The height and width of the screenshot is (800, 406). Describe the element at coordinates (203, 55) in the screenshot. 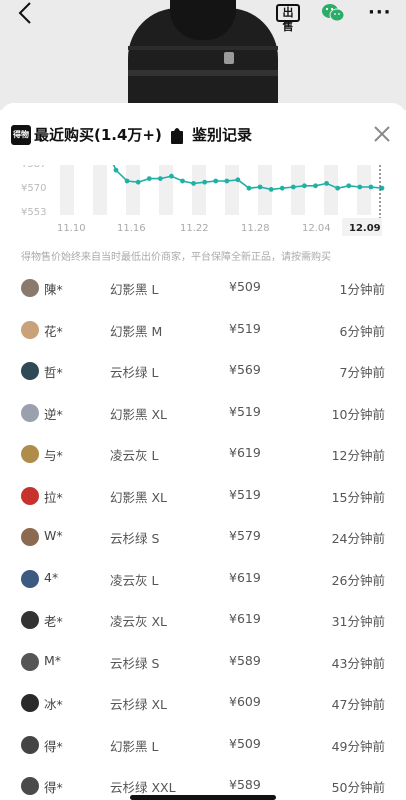

I see `product-photo: 出售 ···` at that location.